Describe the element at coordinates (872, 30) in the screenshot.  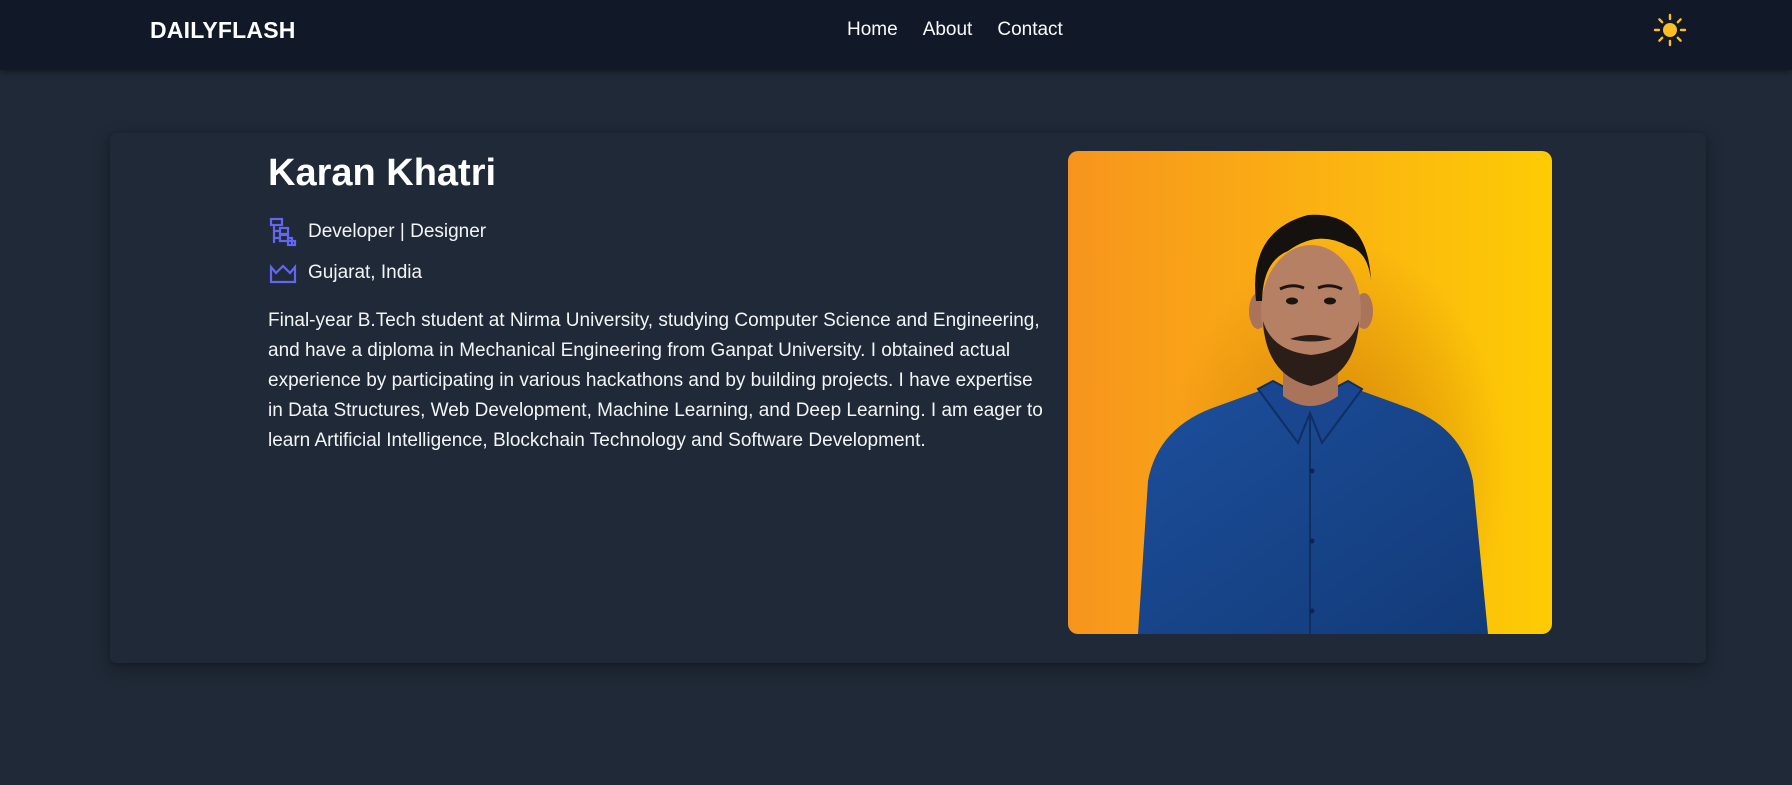
I see `nav-home-link: Home` at that location.